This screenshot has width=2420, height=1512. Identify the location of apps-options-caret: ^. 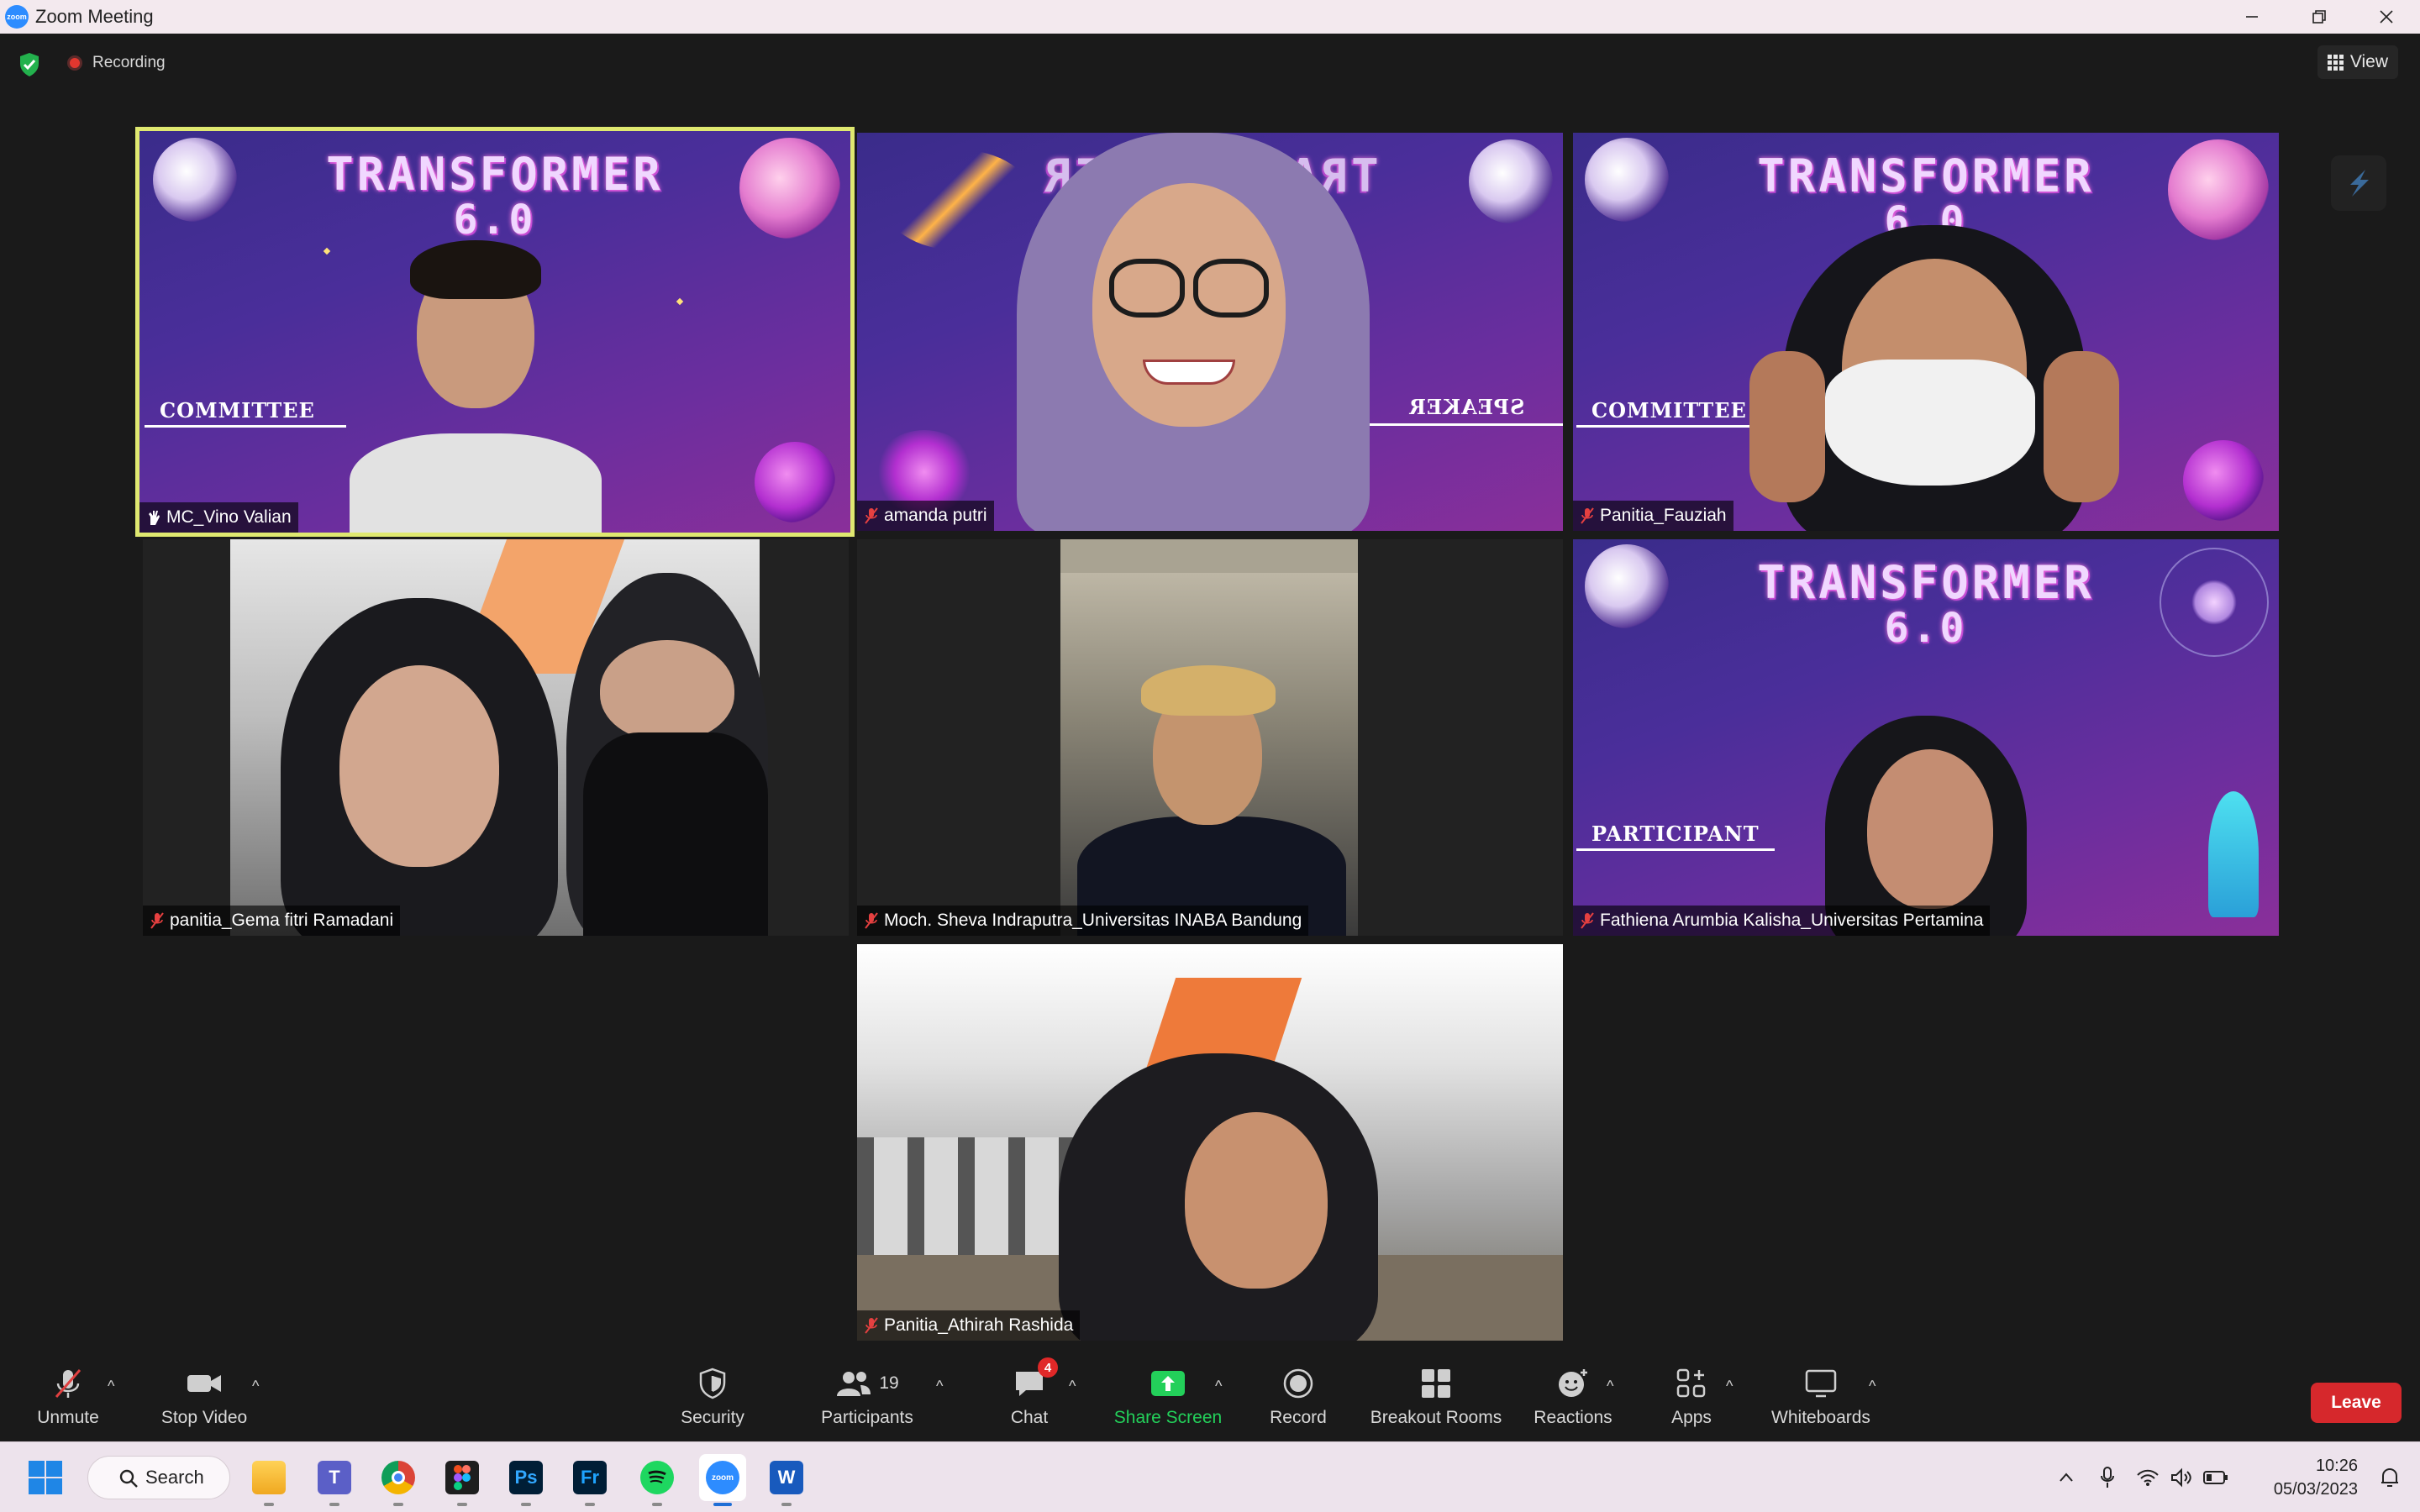
(1730, 1386).